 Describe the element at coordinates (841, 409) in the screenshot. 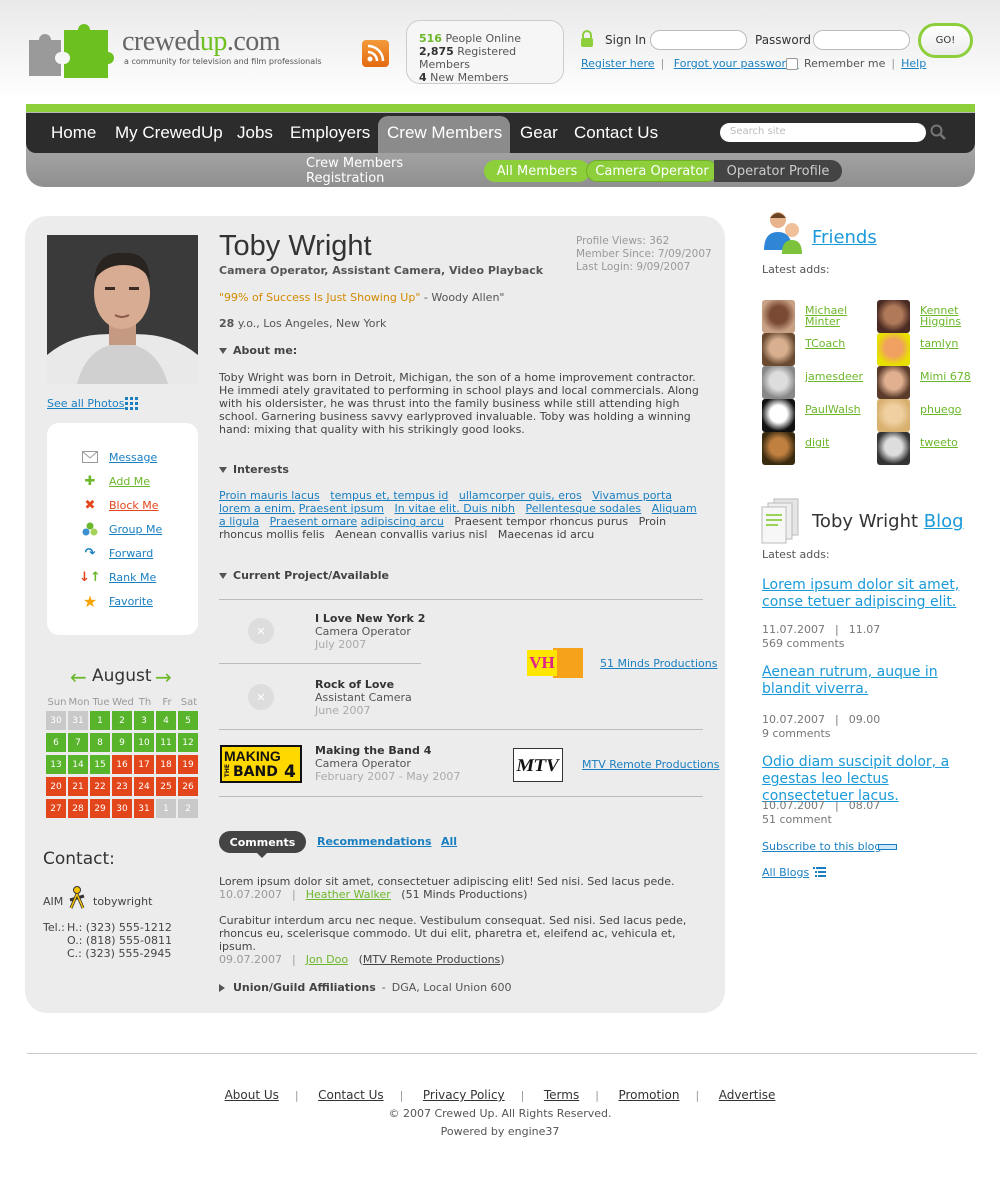

I see `friend-name-link: PaulWalsh` at that location.